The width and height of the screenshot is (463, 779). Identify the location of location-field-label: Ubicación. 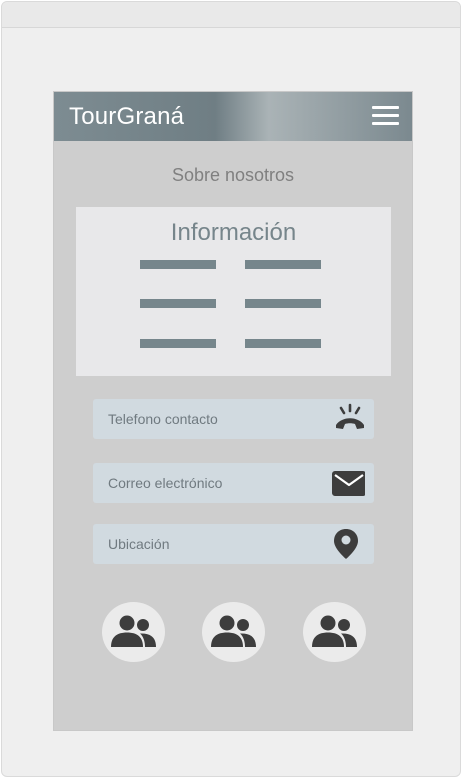
(139, 544).